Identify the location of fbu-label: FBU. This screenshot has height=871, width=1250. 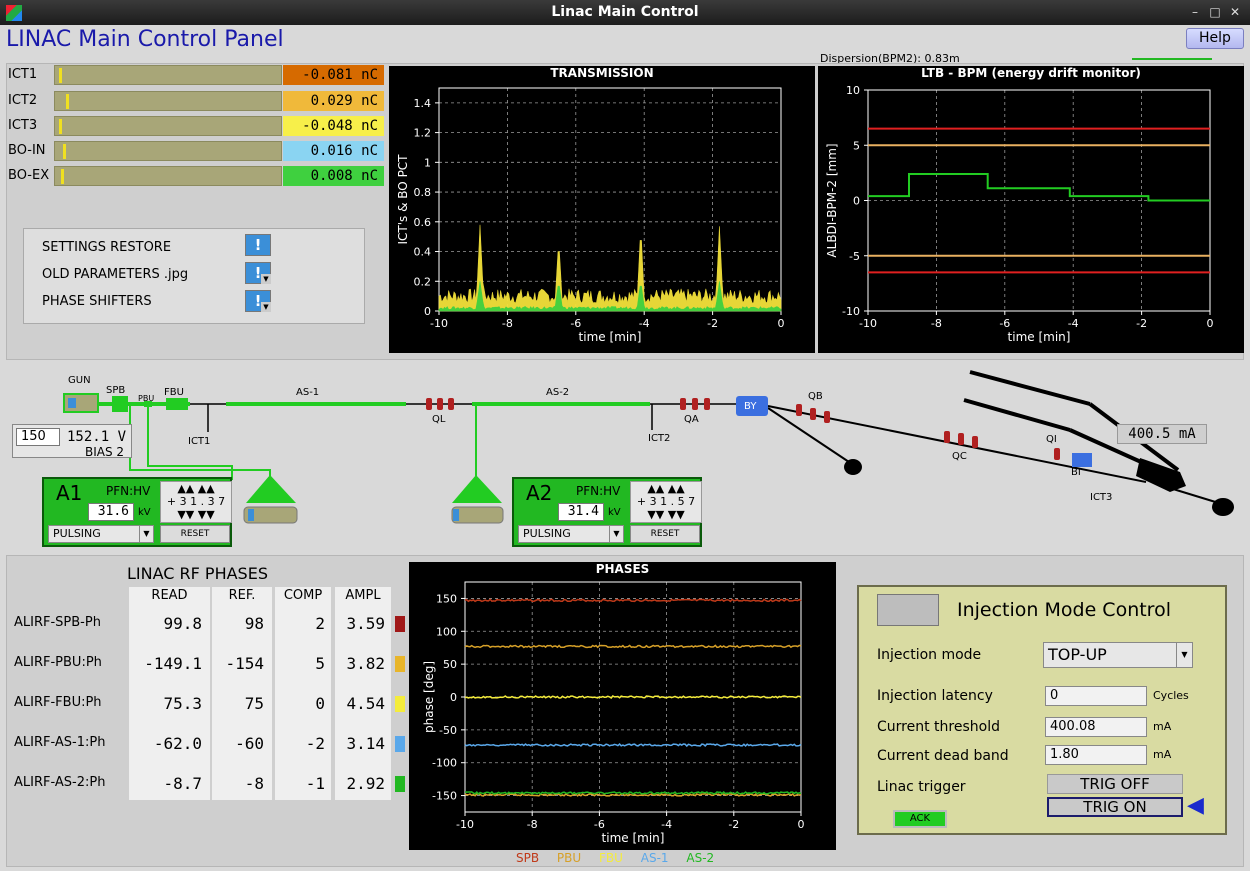
(174, 392).